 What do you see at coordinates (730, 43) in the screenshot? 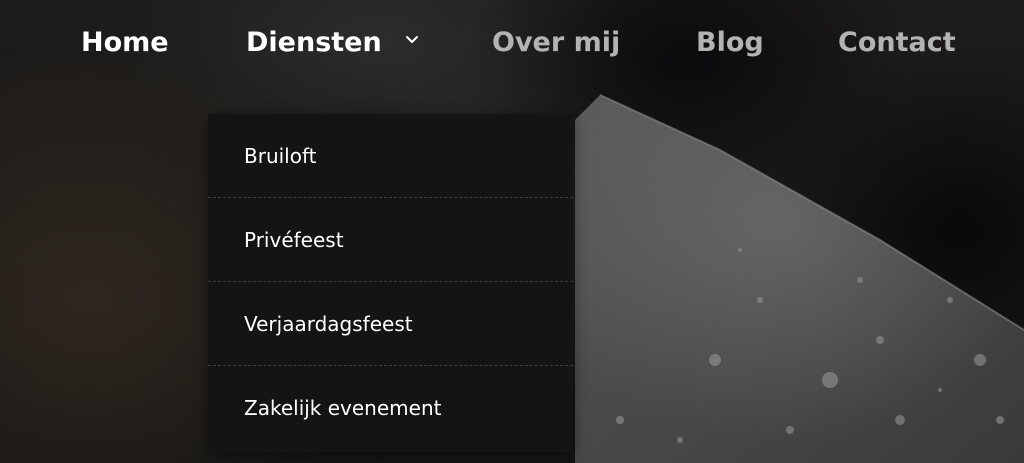
I see `nav-item-blog: Blog` at bounding box center [730, 43].